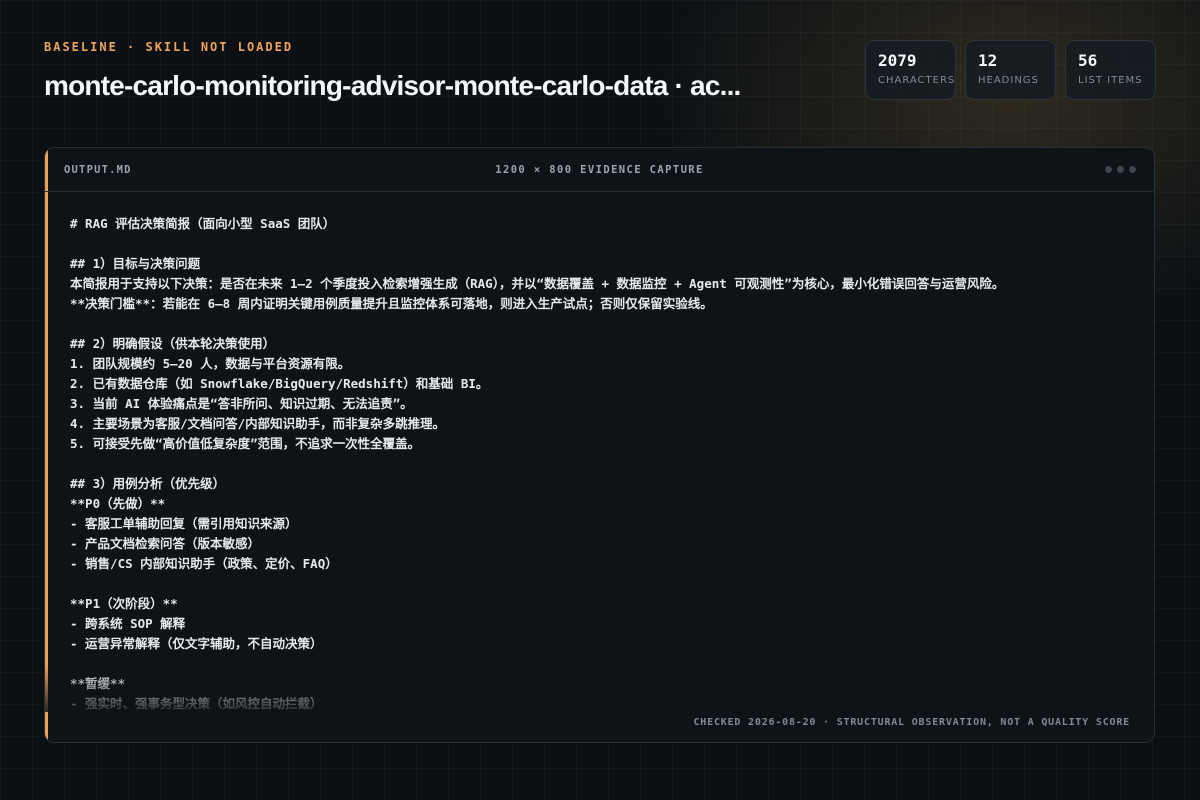 Image resolution: width=1200 pixels, height=800 pixels. What do you see at coordinates (135, 263) in the screenshot?
I see `doc-line: ## 1）目标与决策问题` at bounding box center [135, 263].